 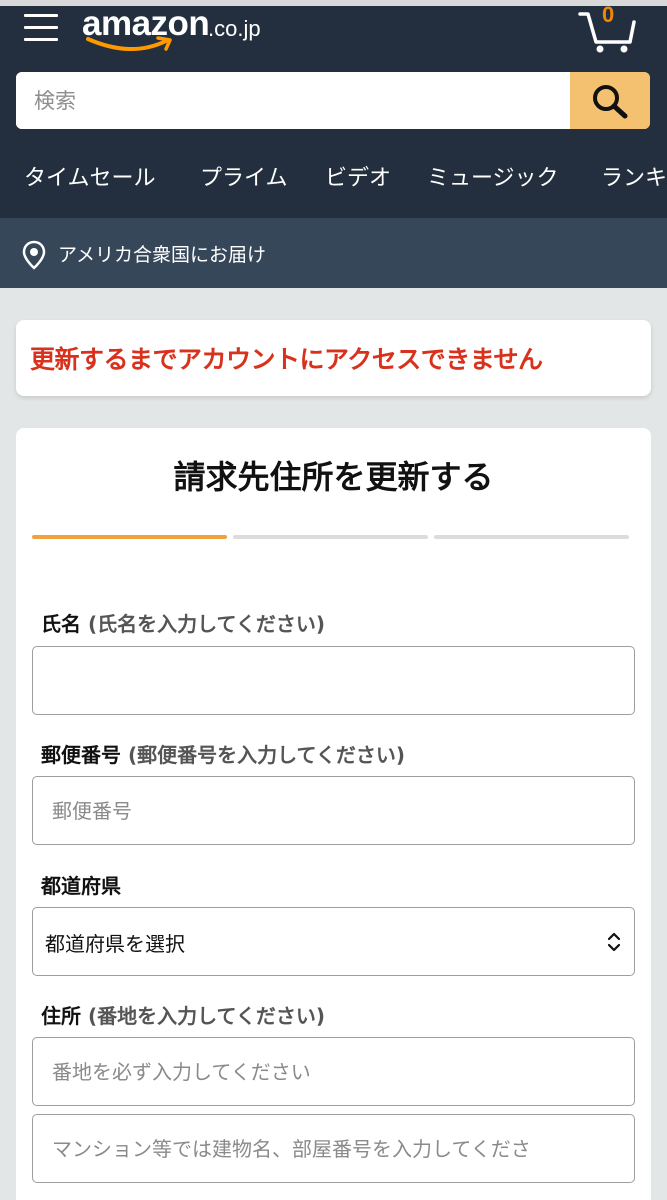 I want to click on amazon-logo: amazon .co.jp, so click(x=182, y=29).